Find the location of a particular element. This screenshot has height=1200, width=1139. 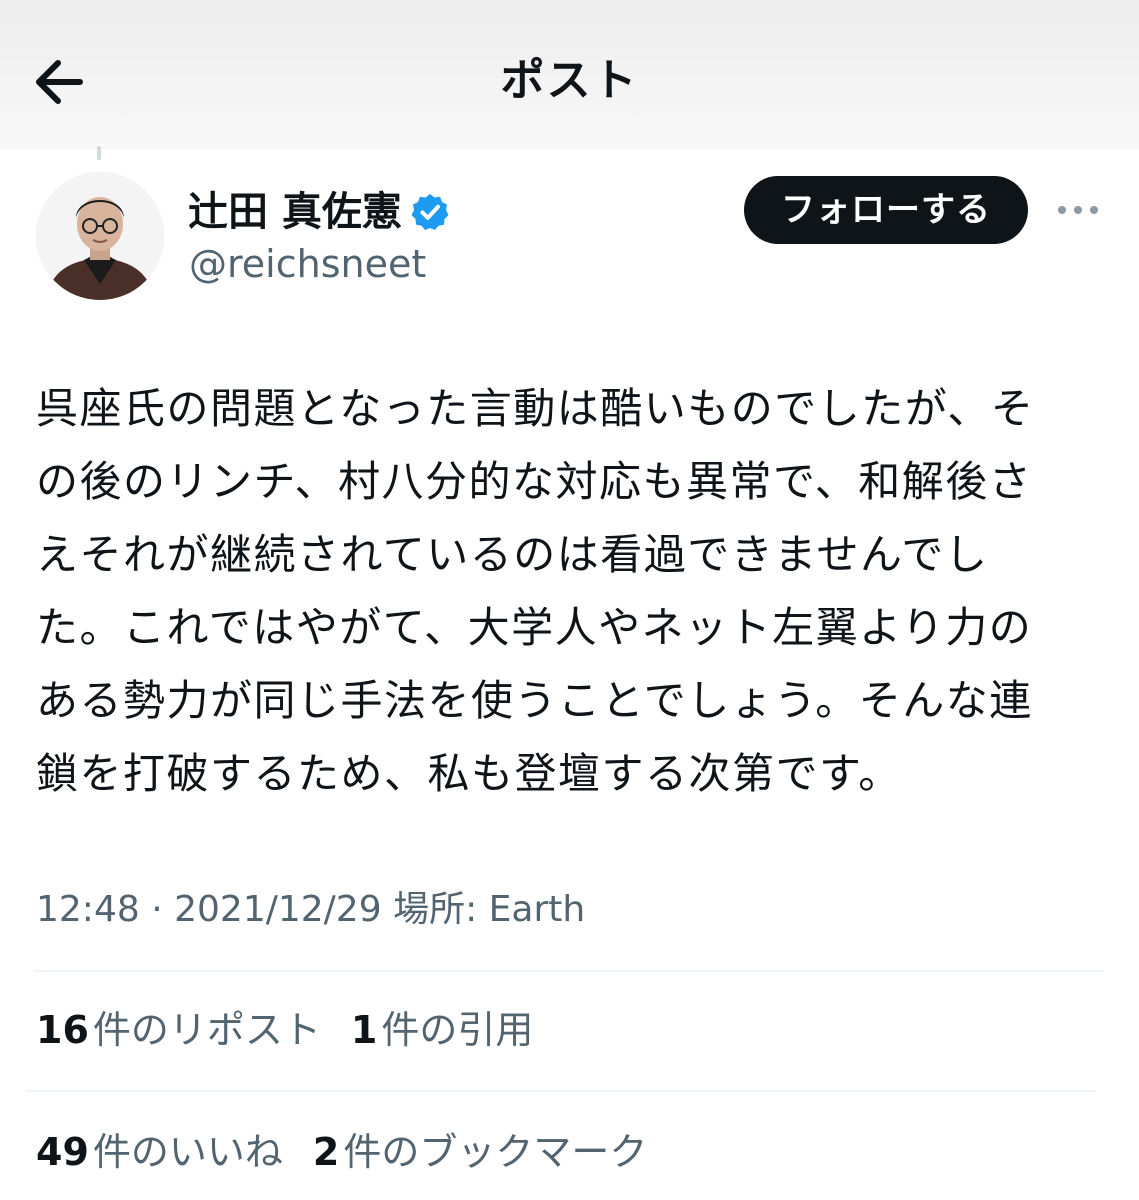

author-display-name: 辻田 真佐憲 is located at coordinates (295, 212).